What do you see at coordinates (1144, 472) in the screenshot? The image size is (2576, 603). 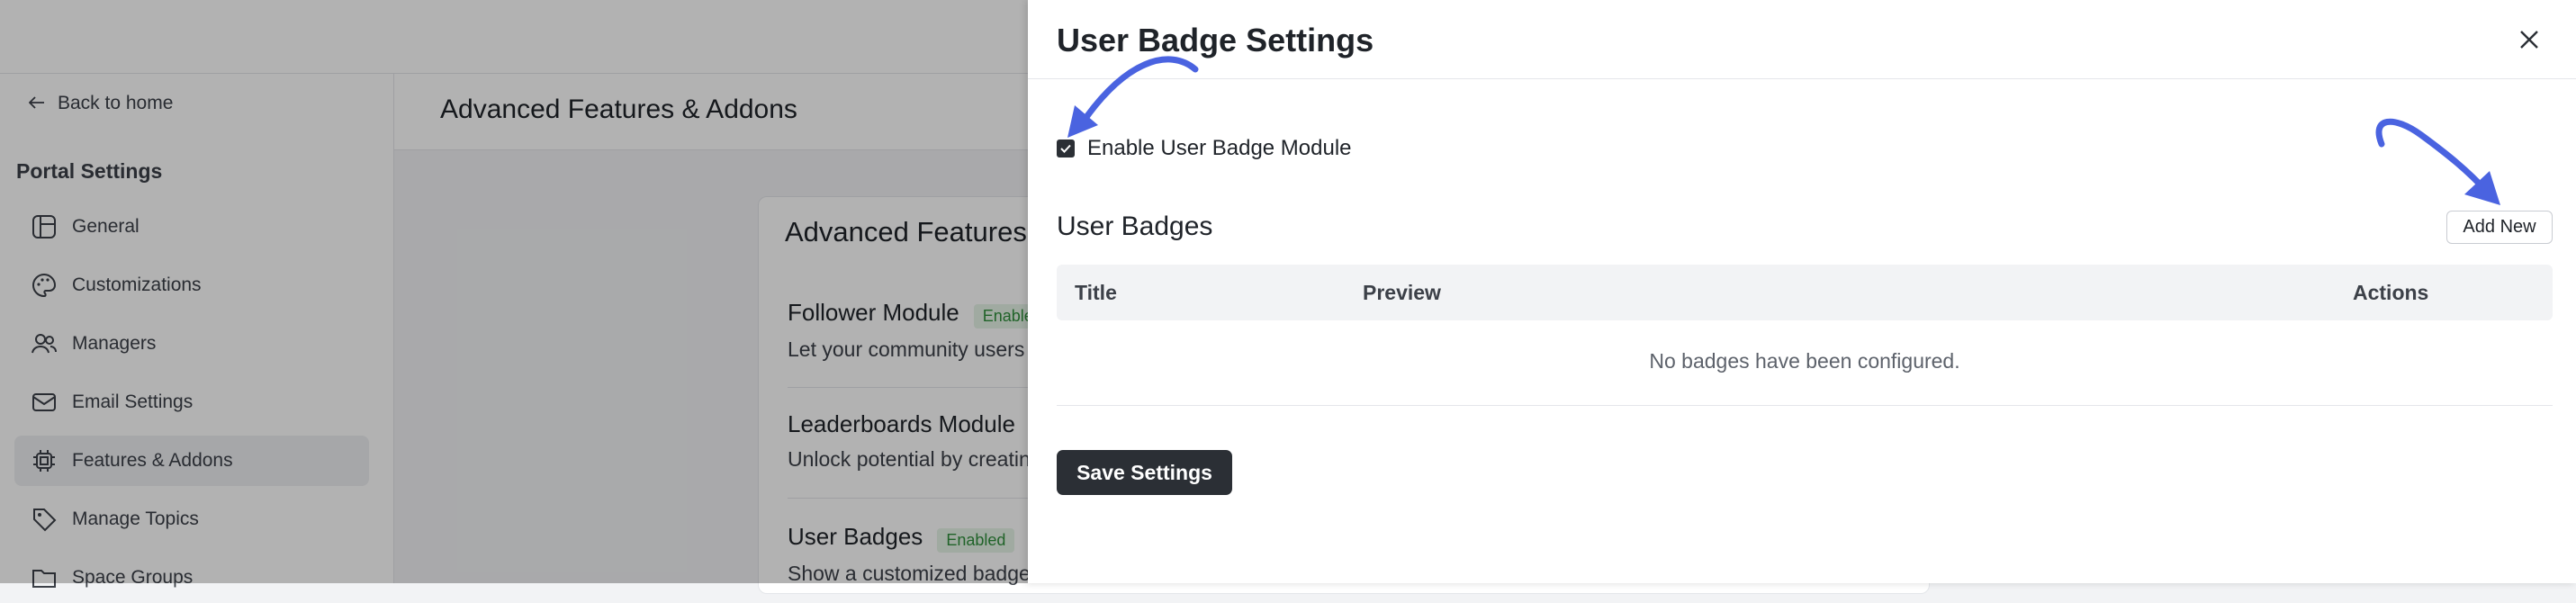 I see `save-settings-button: Save Settings` at bounding box center [1144, 472].